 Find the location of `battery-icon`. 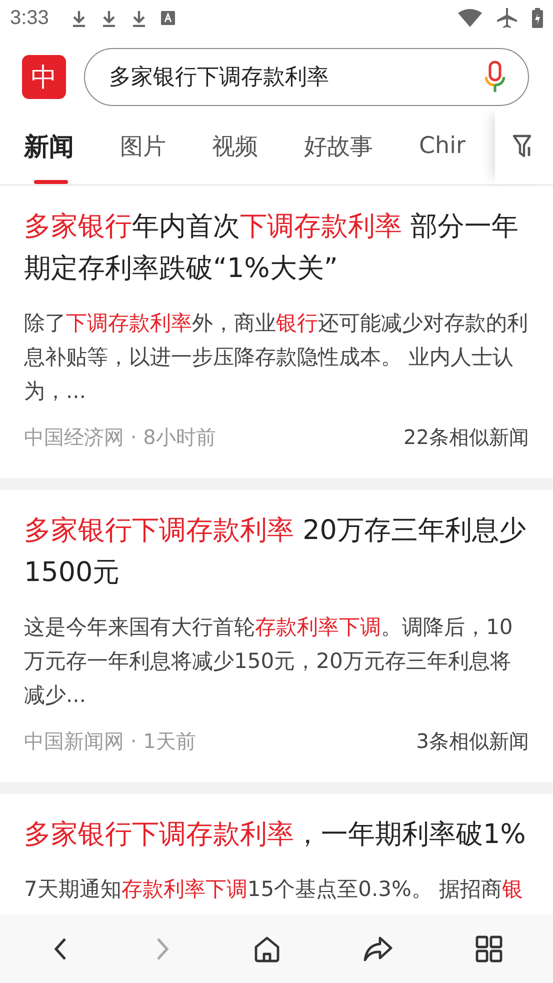

battery-icon is located at coordinates (537, 18).